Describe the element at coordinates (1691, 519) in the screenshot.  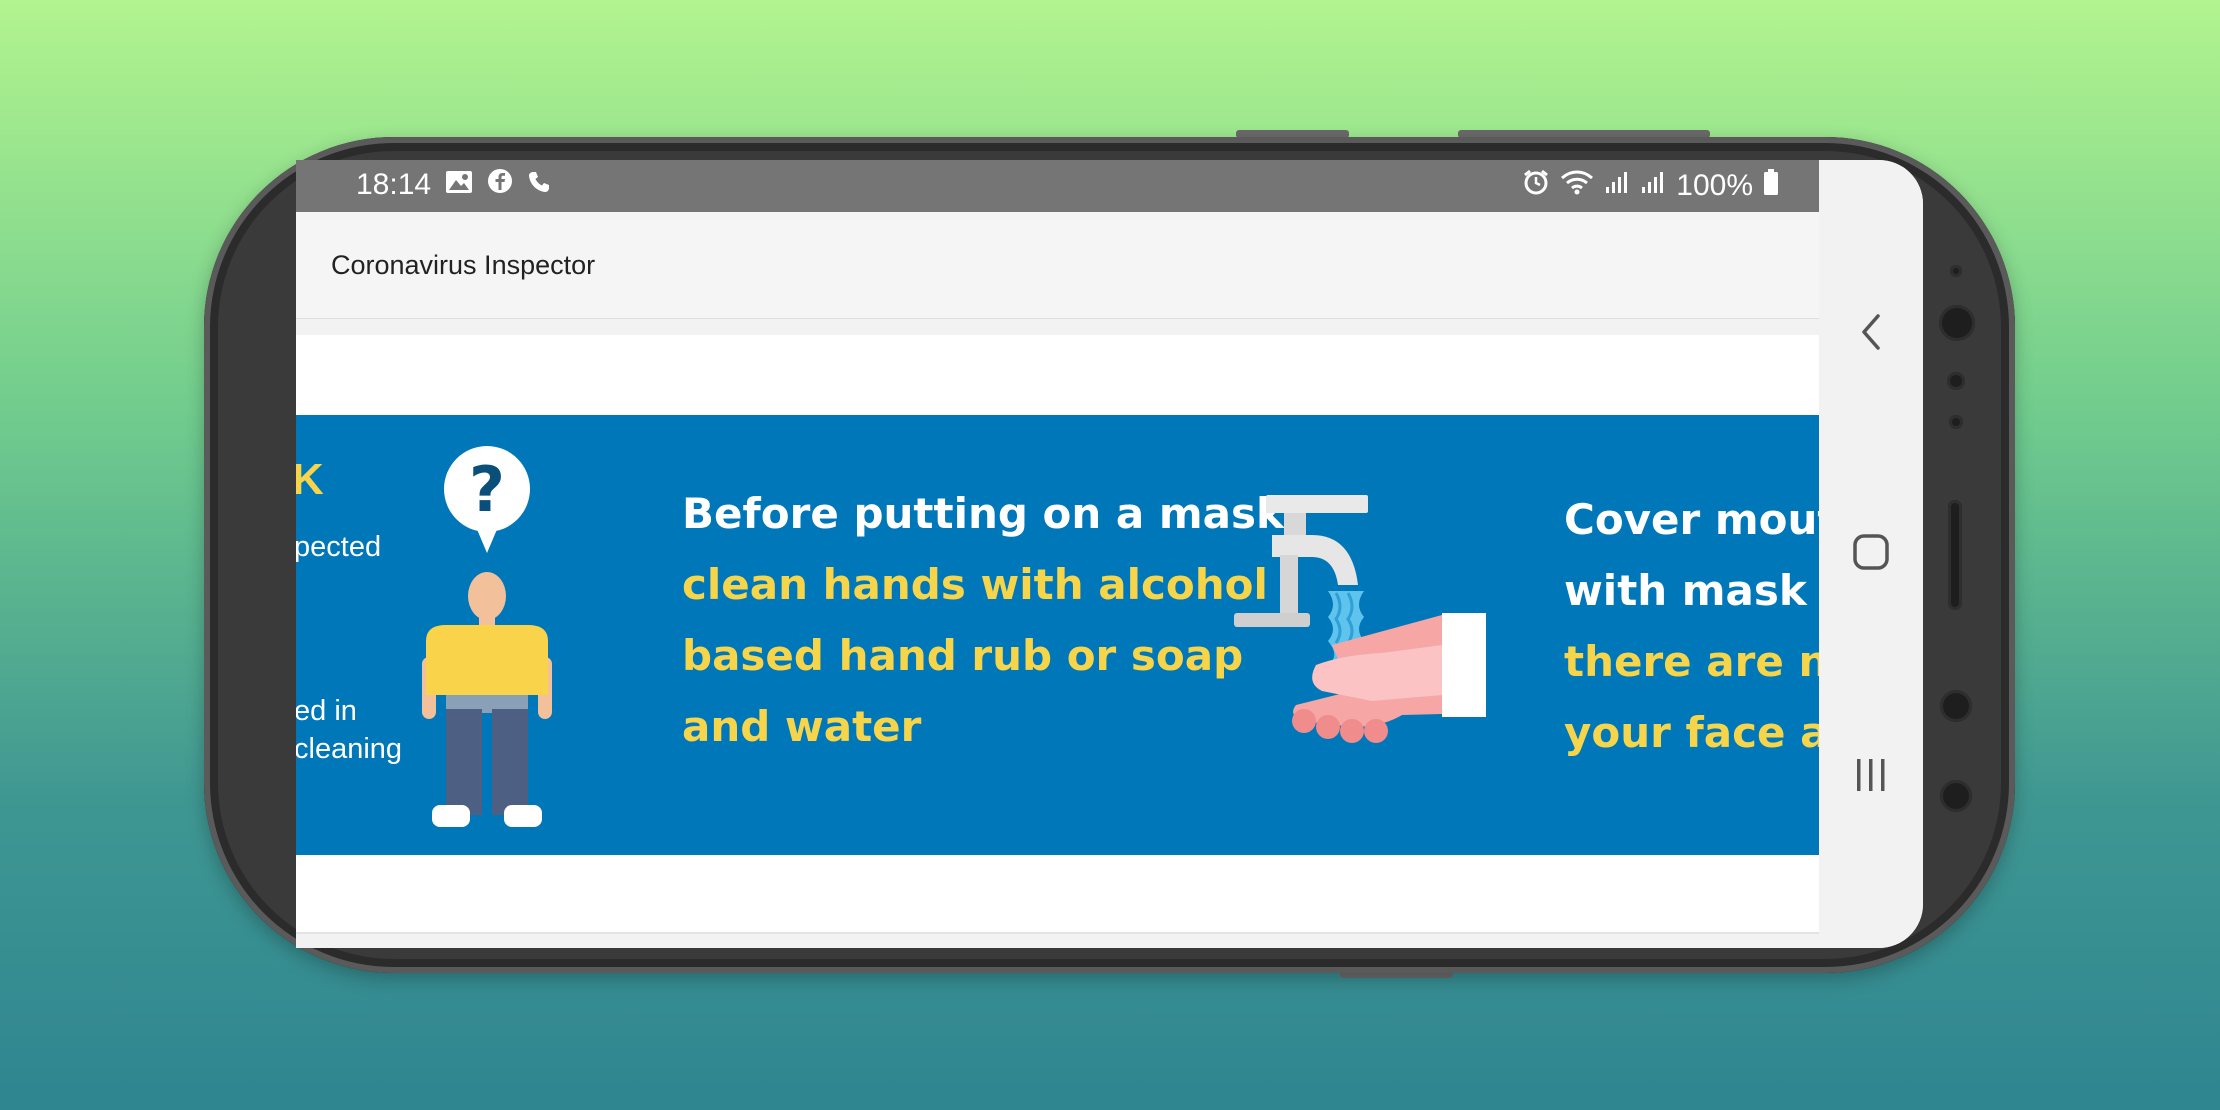
I see `cover-text-line: Cover mouth` at that location.